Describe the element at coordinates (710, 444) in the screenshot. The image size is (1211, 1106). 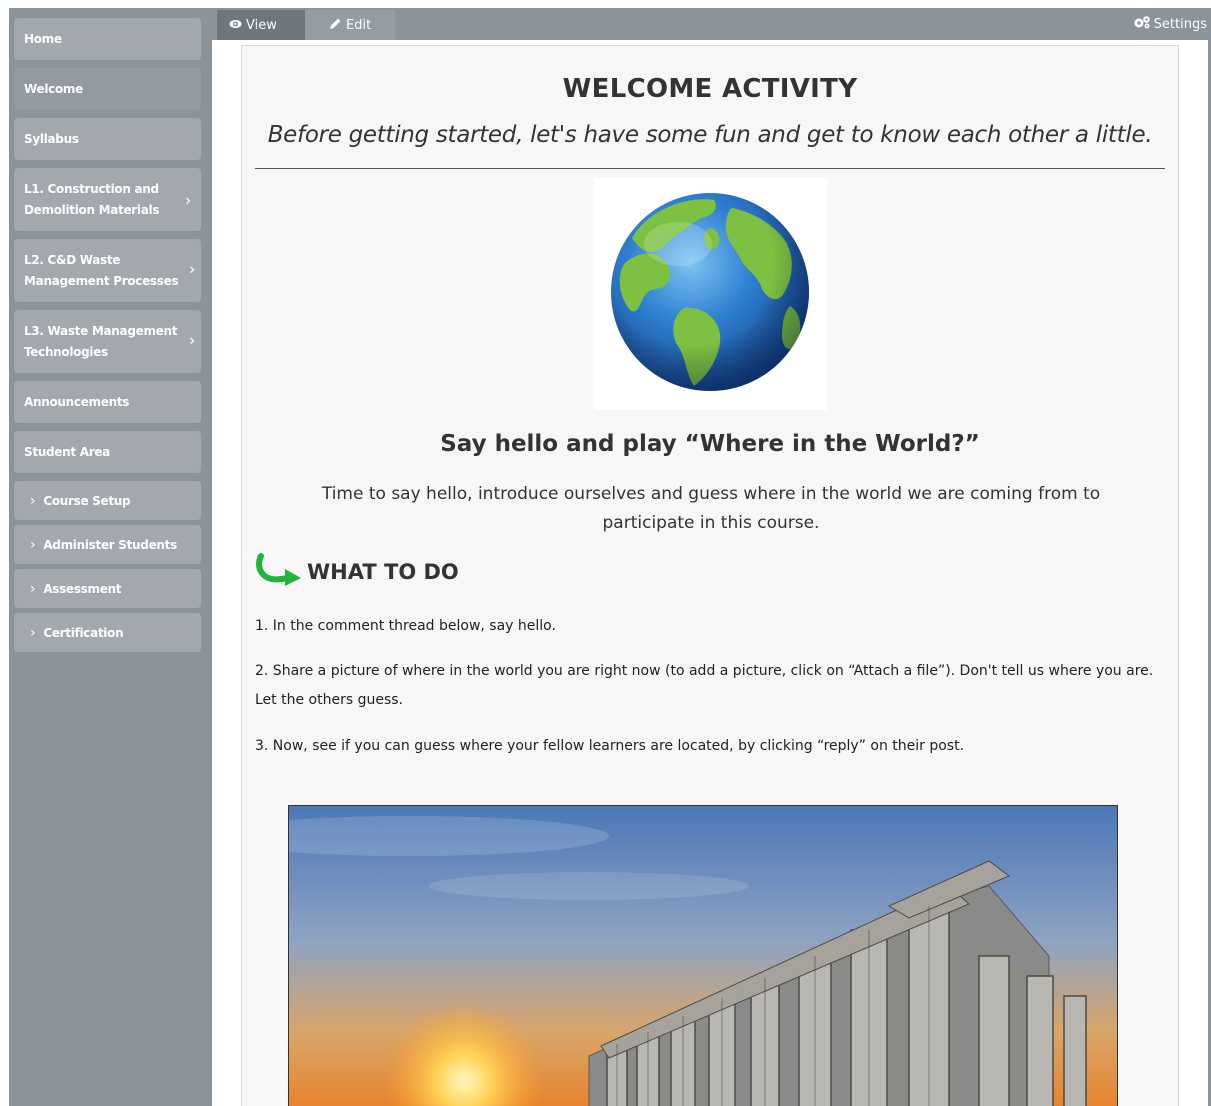
I see `section-heading: Say hello and play “Where in the World?”` at that location.